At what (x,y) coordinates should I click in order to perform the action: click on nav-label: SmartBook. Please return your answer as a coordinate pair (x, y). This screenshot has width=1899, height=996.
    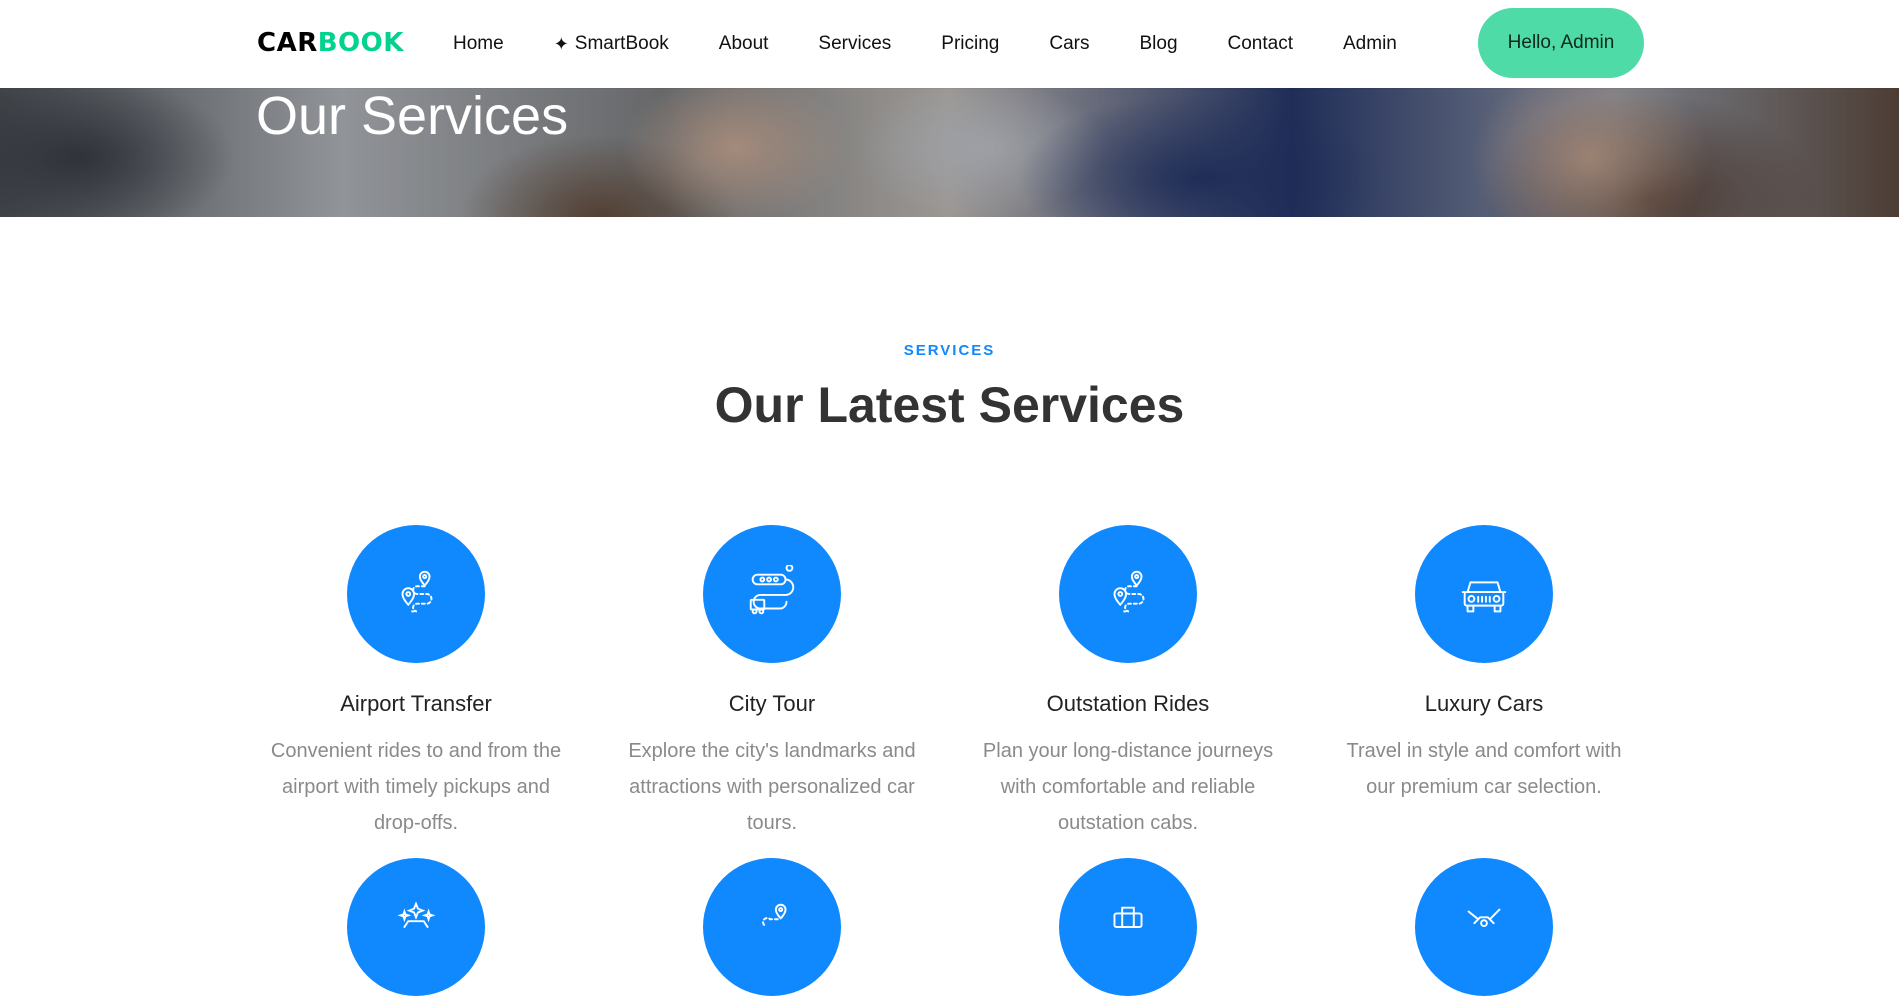
    Looking at the image, I should click on (621, 43).